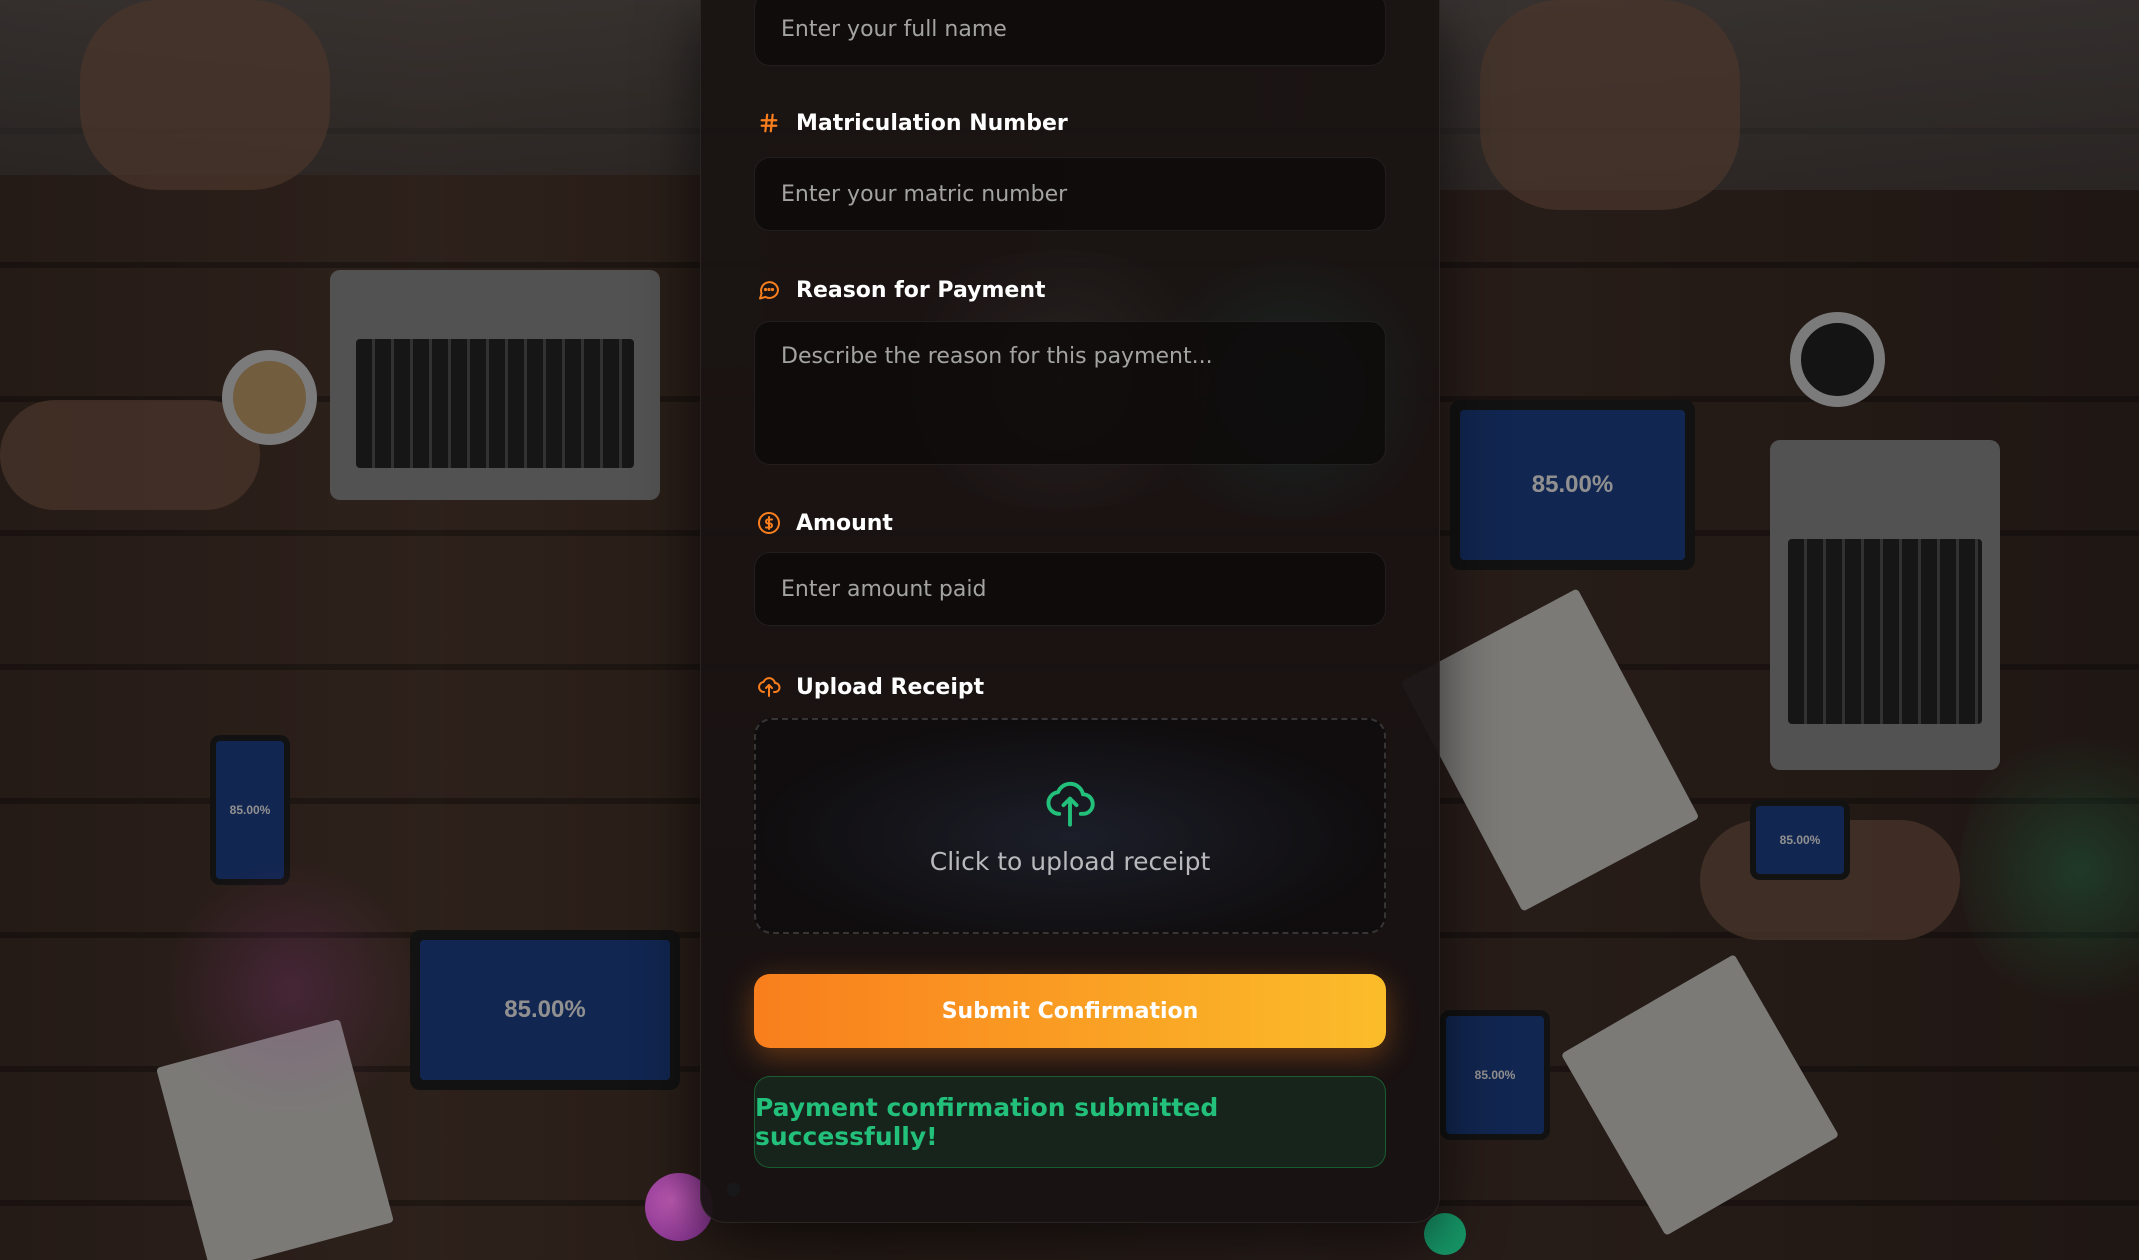 This screenshot has height=1260, width=2139. Describe the element at coordinates (1445, 1234) in the screenshot. I see `decor-blob-green` at that location.